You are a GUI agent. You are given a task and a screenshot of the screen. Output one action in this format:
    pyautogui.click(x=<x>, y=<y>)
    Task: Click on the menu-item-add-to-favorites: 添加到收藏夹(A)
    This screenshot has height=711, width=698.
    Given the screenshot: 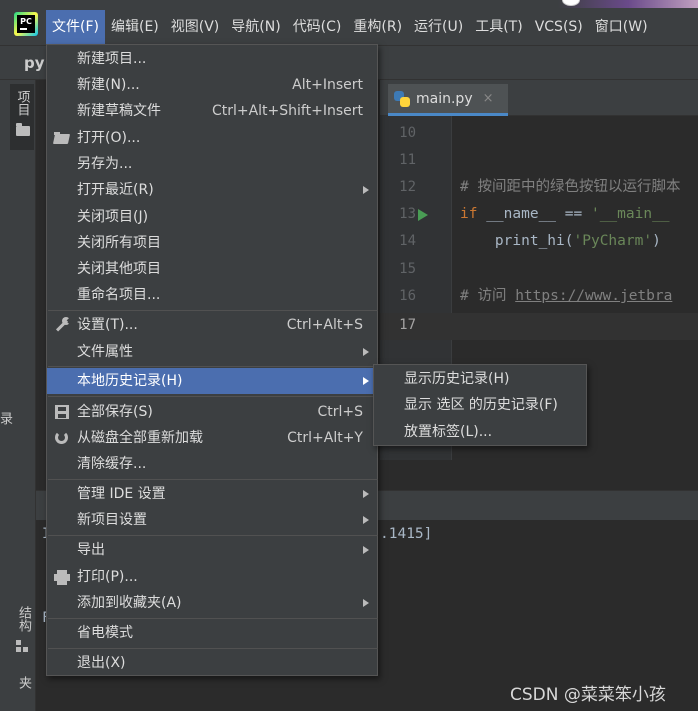 What is the action you would take?
    pyautogui.click(x=212, y=603)
    